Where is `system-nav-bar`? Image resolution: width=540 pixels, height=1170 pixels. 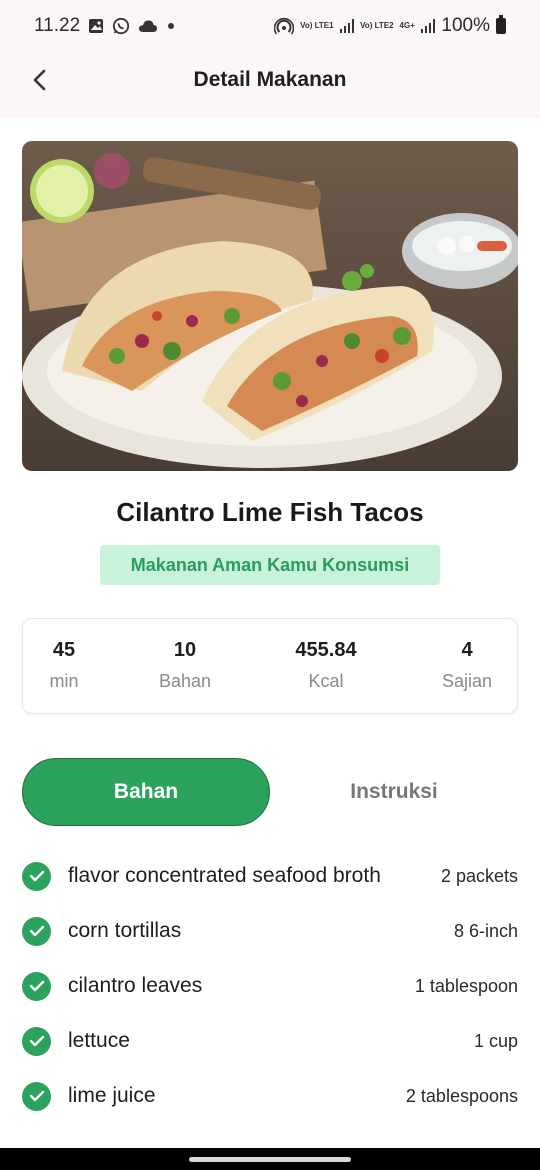 system-nav-bar is located at coordinates (270, 1159).